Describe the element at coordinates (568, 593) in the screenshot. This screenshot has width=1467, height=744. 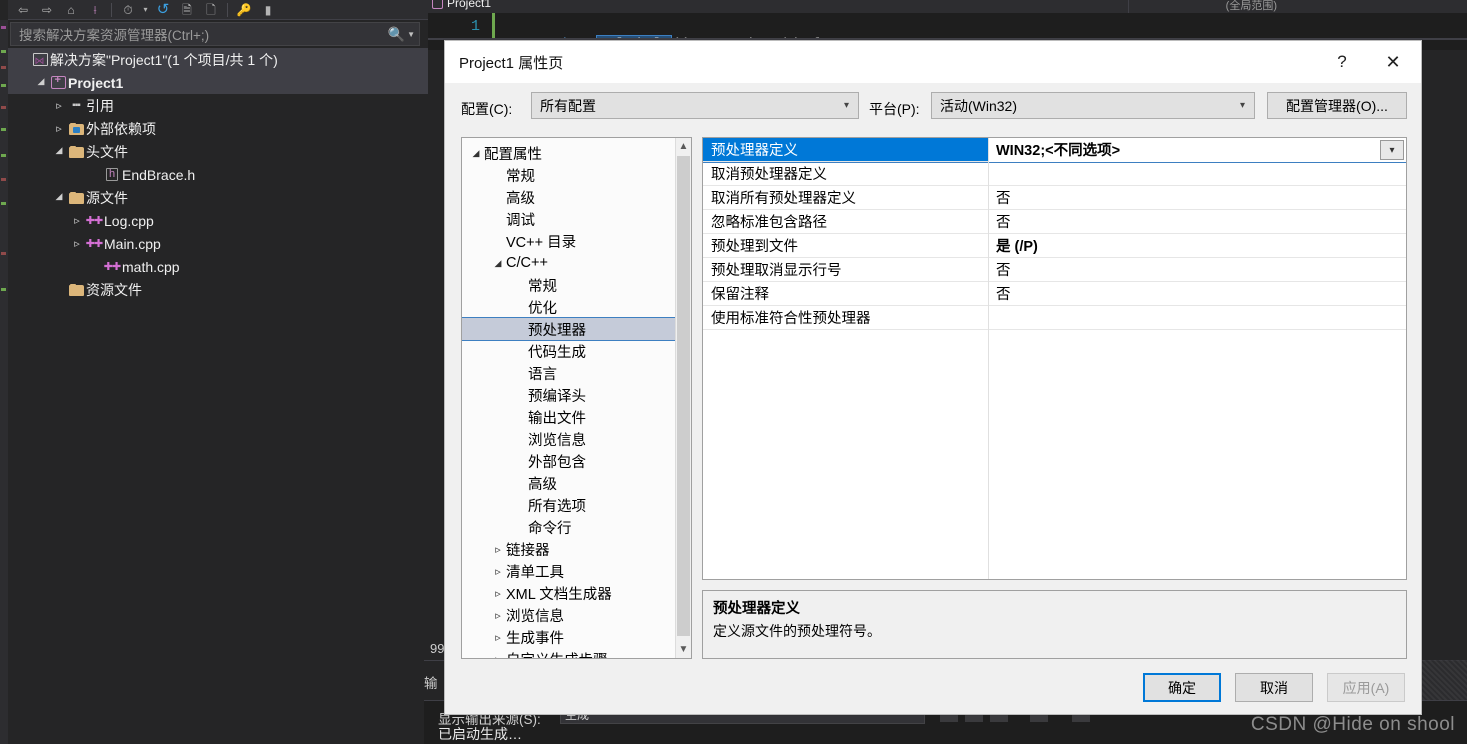
I see `property-category-item: XML 文档生成器` at that location.